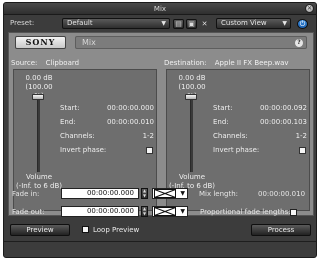 This screenshot has width=320, height=261. What do you see at coordinates (281, 230) in the screenshot?
I see `process-button: Process` at bounding box center [281, 230].